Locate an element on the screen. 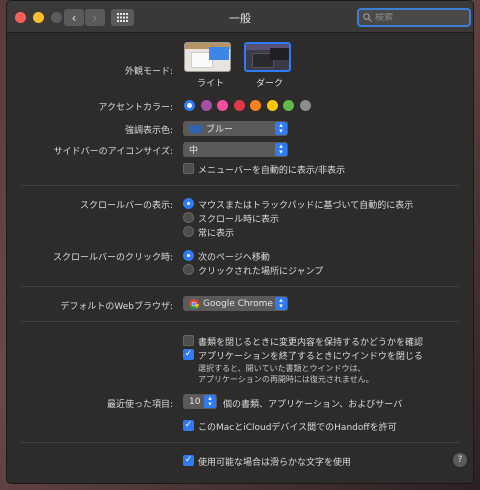  titlebar: ‹ › 一般 is located at coordinates (240, 17).